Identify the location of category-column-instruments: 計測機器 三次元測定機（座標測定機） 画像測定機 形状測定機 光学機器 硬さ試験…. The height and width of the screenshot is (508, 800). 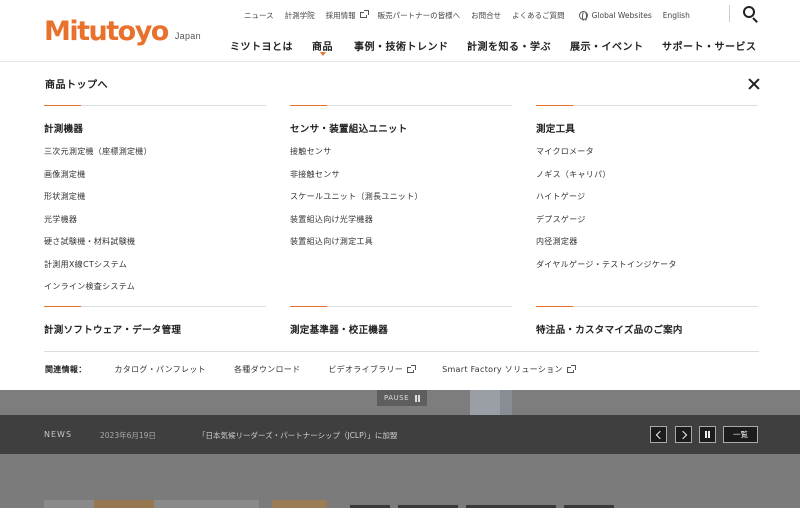
(155, 205).